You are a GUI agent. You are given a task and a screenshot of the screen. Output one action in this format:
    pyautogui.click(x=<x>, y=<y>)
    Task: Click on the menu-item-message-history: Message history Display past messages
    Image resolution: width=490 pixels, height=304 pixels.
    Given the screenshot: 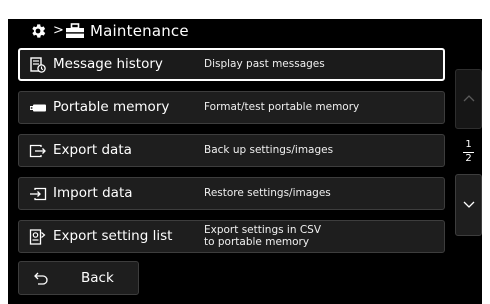 What is the action you would take?
    pyautogui.click(x=231, y=64)
    